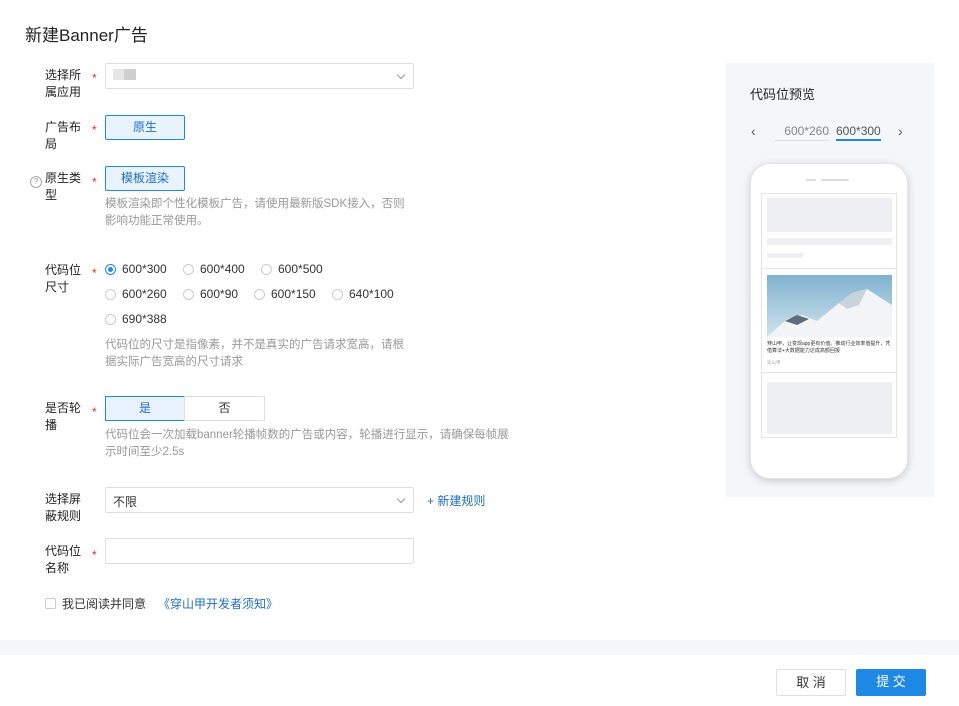 The width and height of the screenshot is (959, 706). Describe the element at coordinates (254, 353) in the screenshot. I see `size-hint: 代码位的尺寸是指像素，并不是真实的广告请求宽高，请根据实际广告宽高的尺寸请求` at that location.